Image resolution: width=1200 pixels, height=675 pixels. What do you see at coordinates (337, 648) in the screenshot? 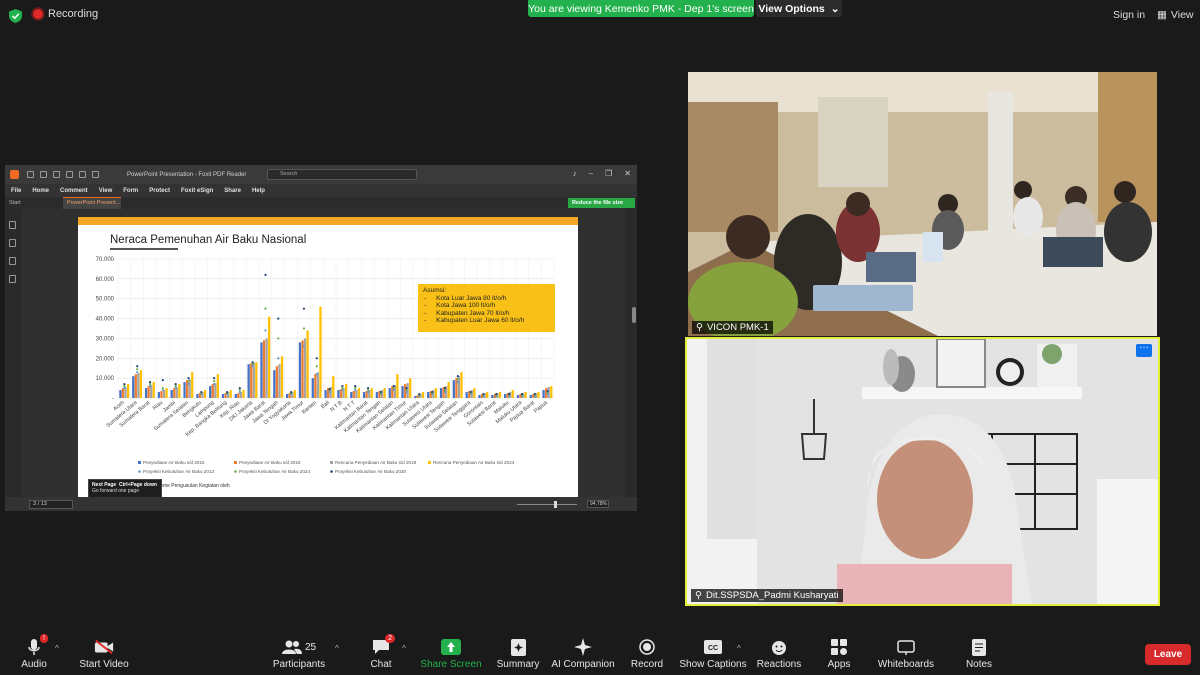
I see `participants-options-caret: ^` at bounding box center [337, 648].